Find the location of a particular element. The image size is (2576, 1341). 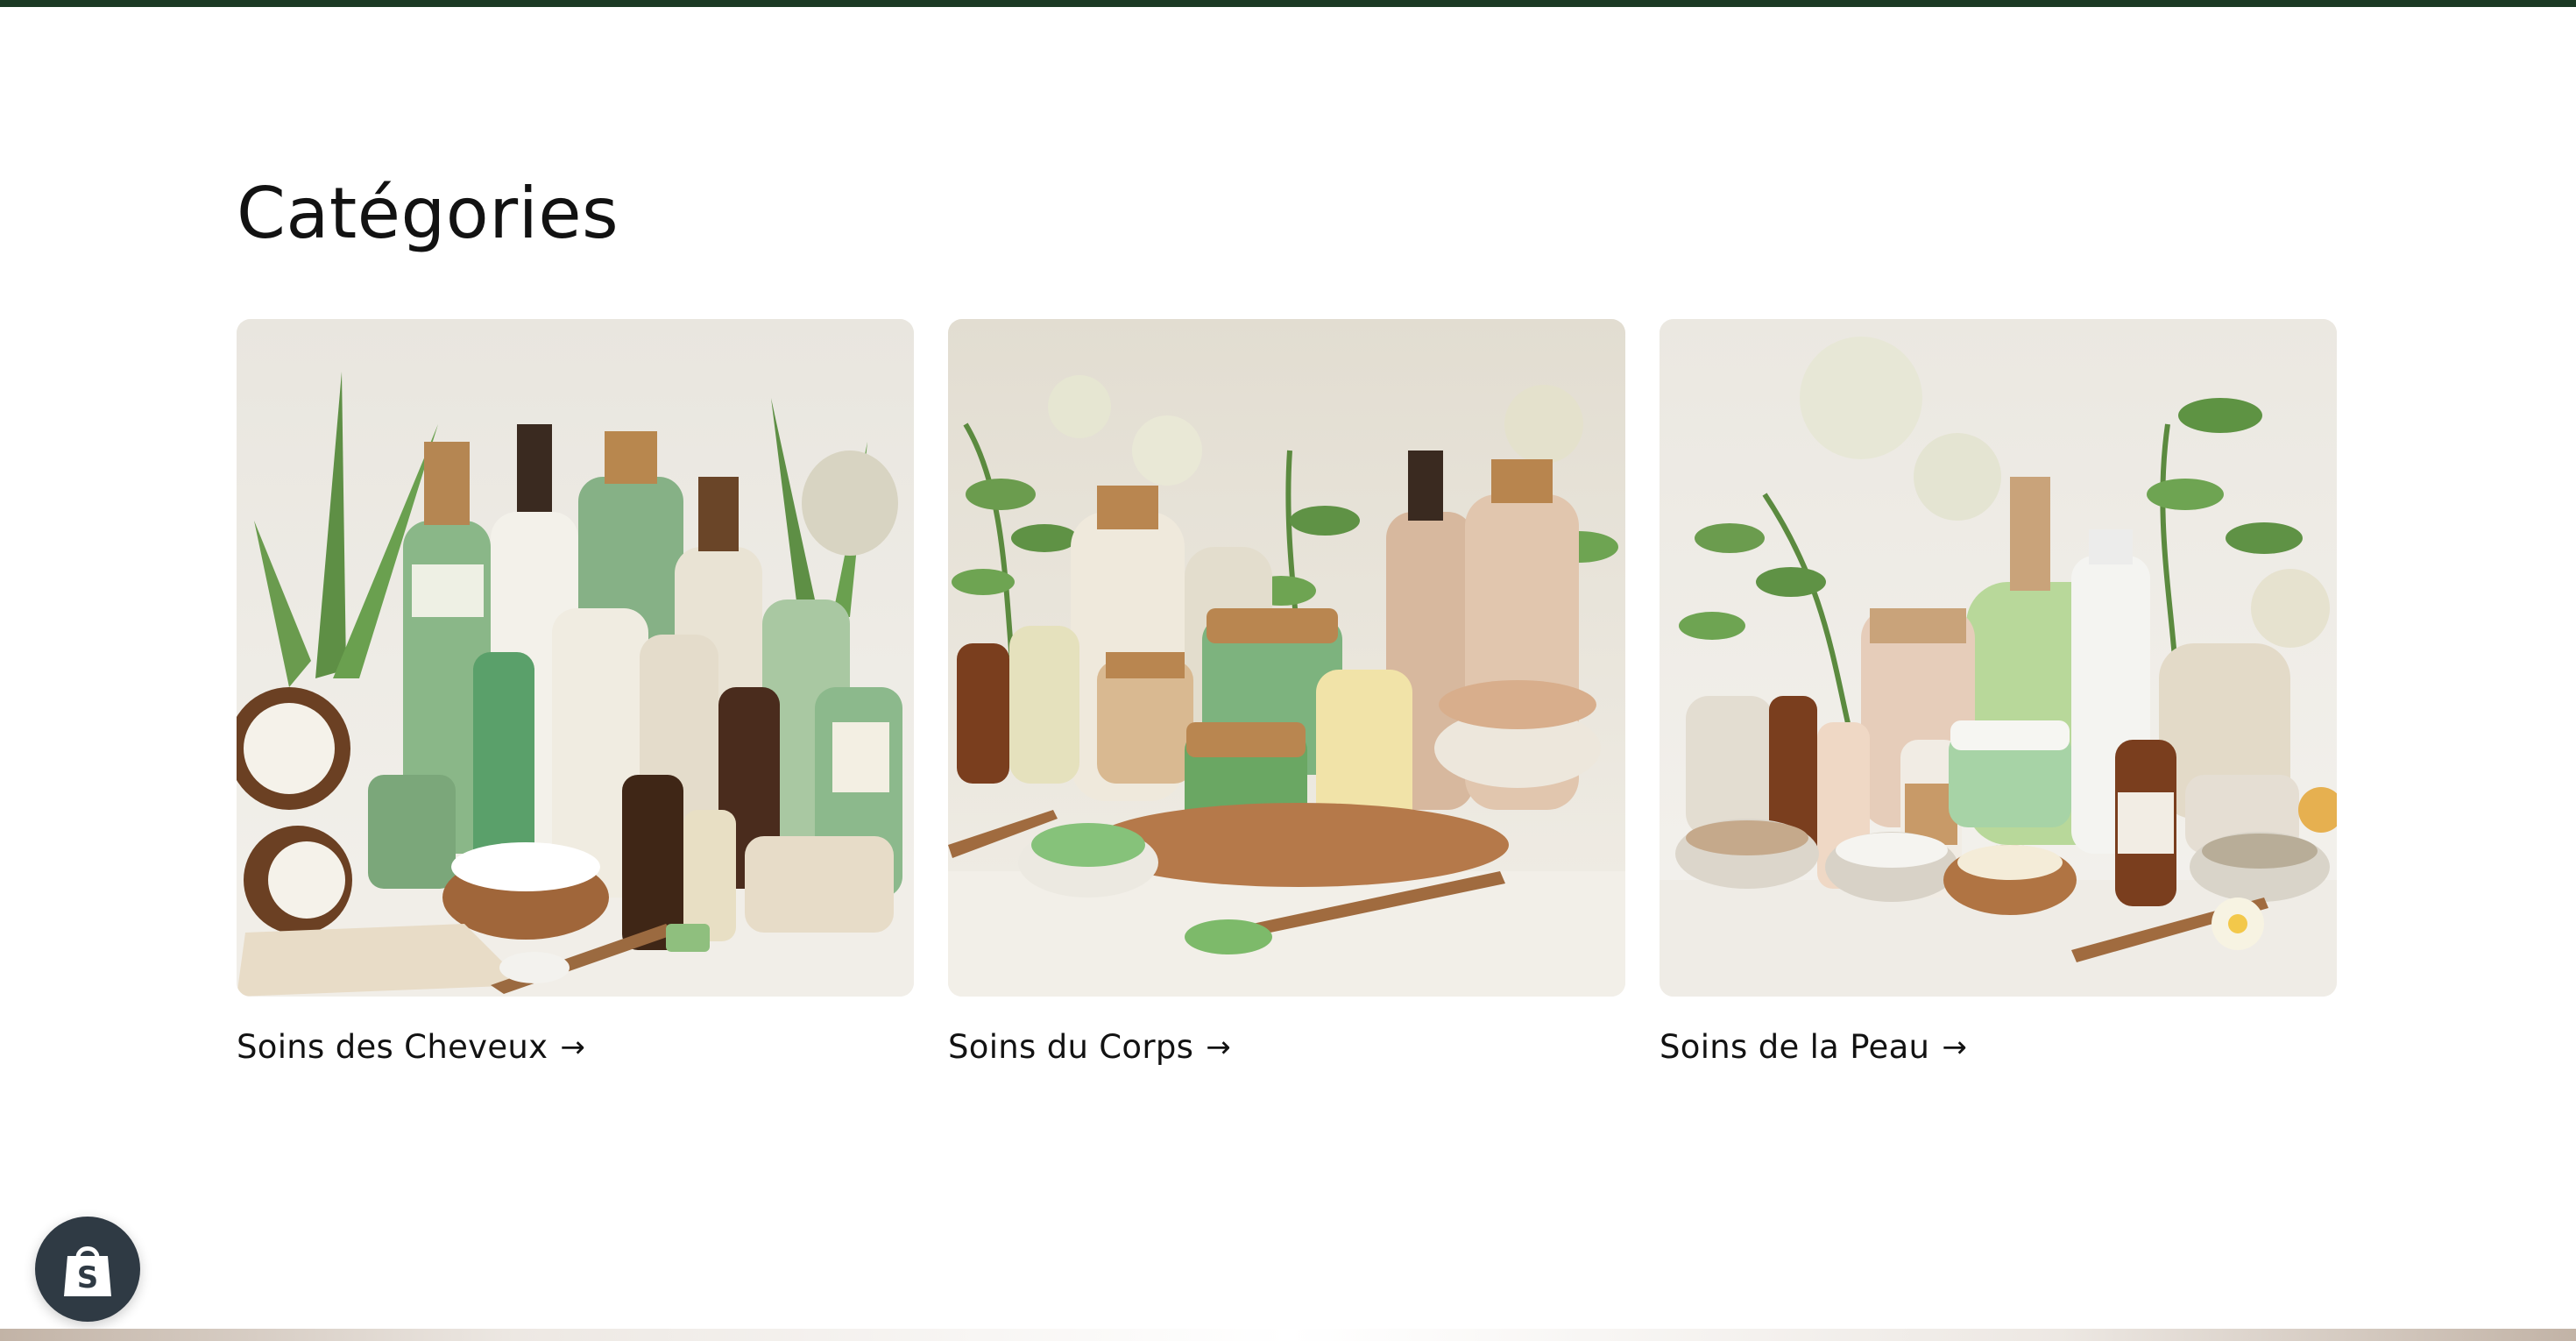

category-link-body: Soins du Corps → is located at coordinates (1286, 1047).